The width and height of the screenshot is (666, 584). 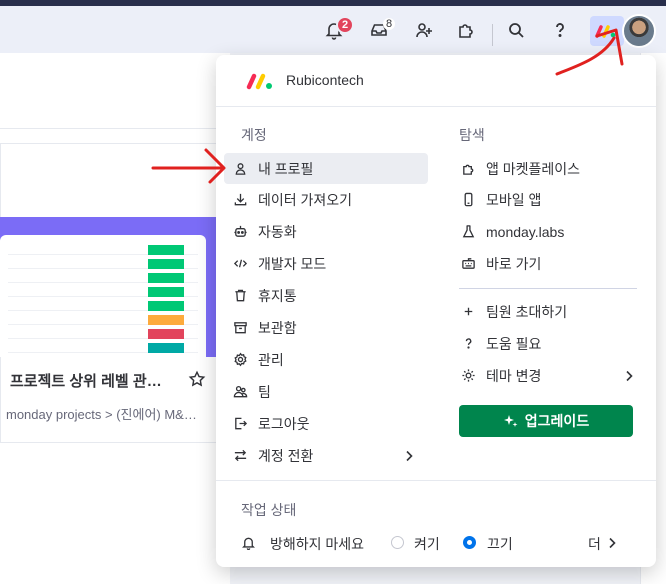 I want to click on user-icon, so click(x=240, y=169).